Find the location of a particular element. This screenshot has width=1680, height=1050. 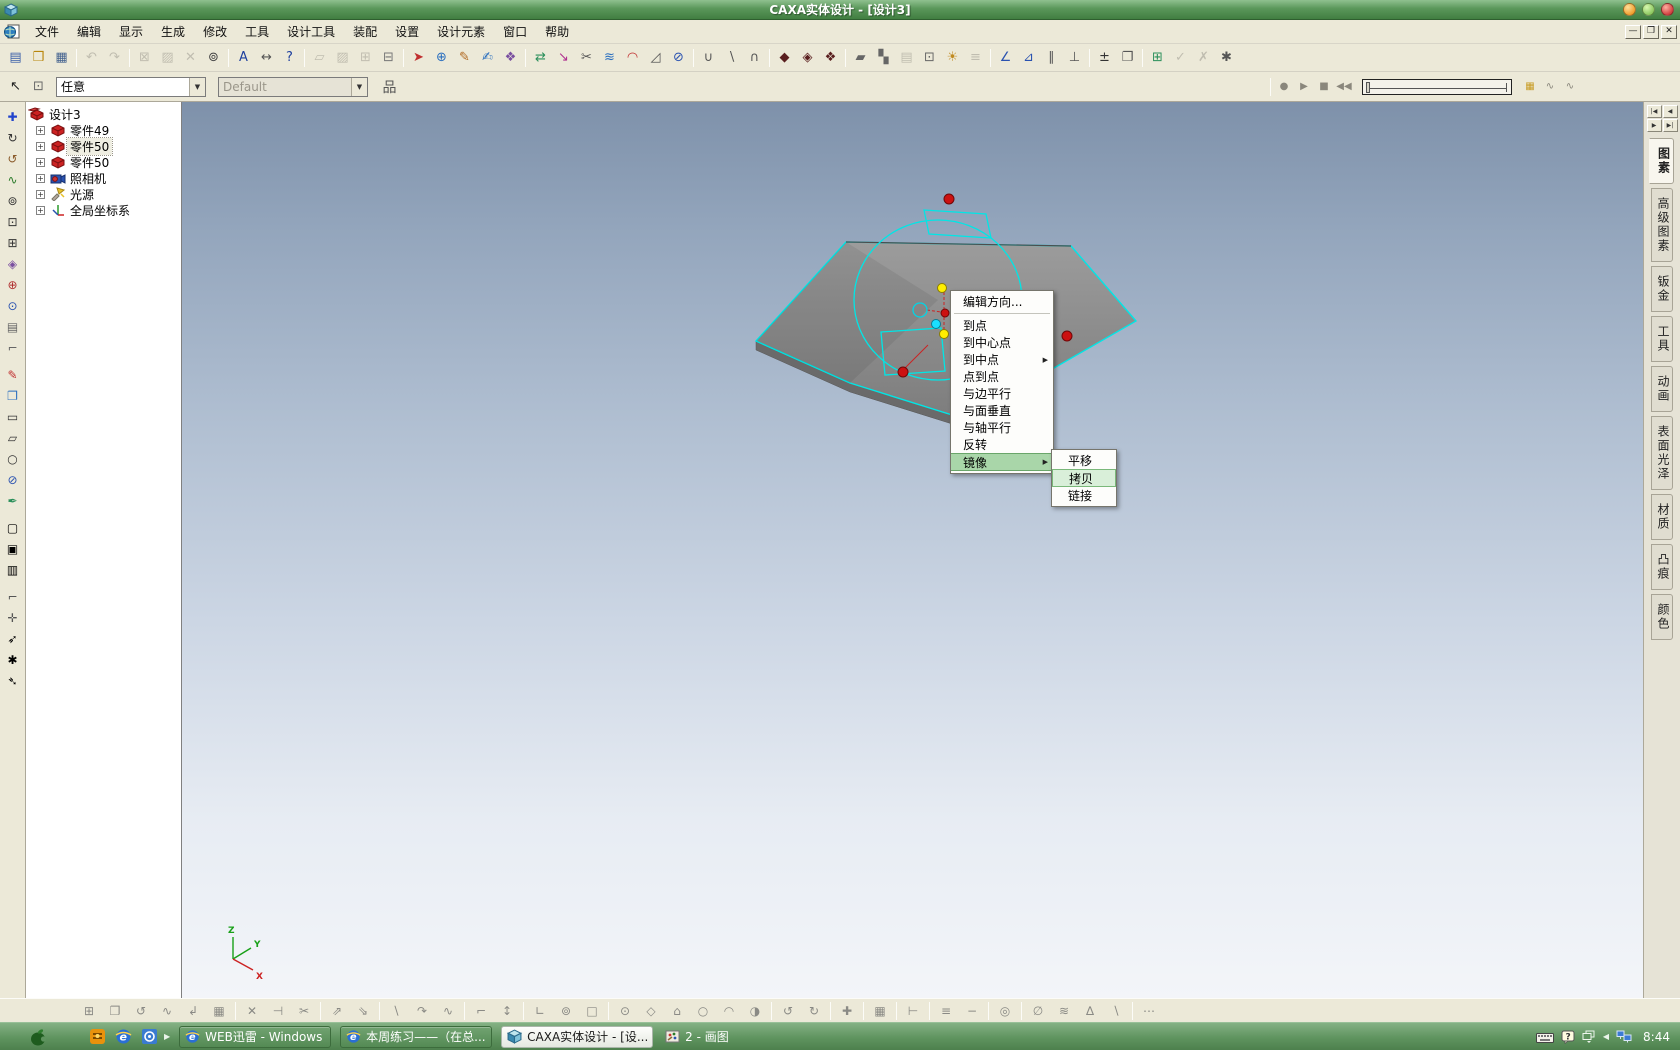

timeline-thumb is located at coordinates (1368, 87).